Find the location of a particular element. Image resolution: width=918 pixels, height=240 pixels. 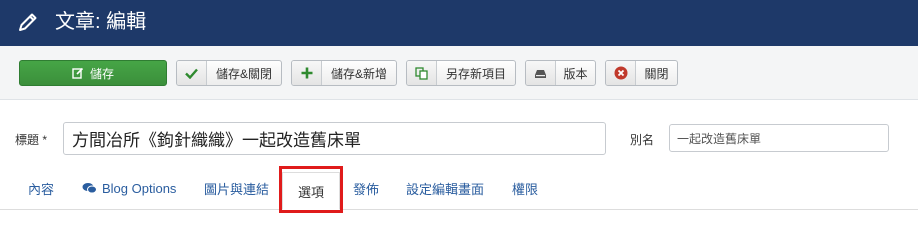

tab-editor-config: 設定編輯畫面 is located at coordinates (445, 188).